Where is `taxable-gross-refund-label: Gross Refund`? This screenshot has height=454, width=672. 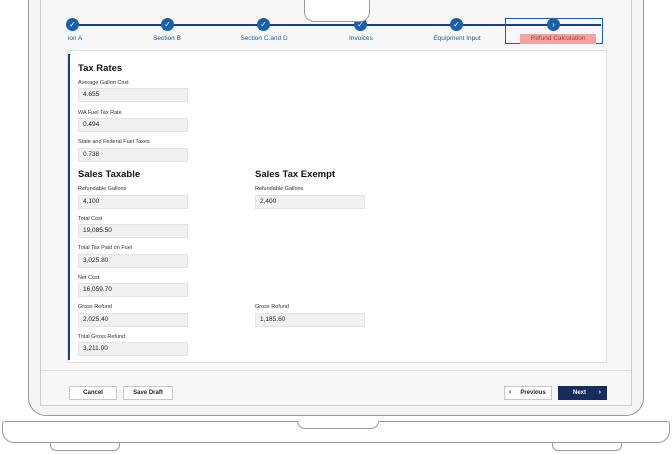 taxable-gross-refund-label: Gross Refund is located at coordinates (95, 307).